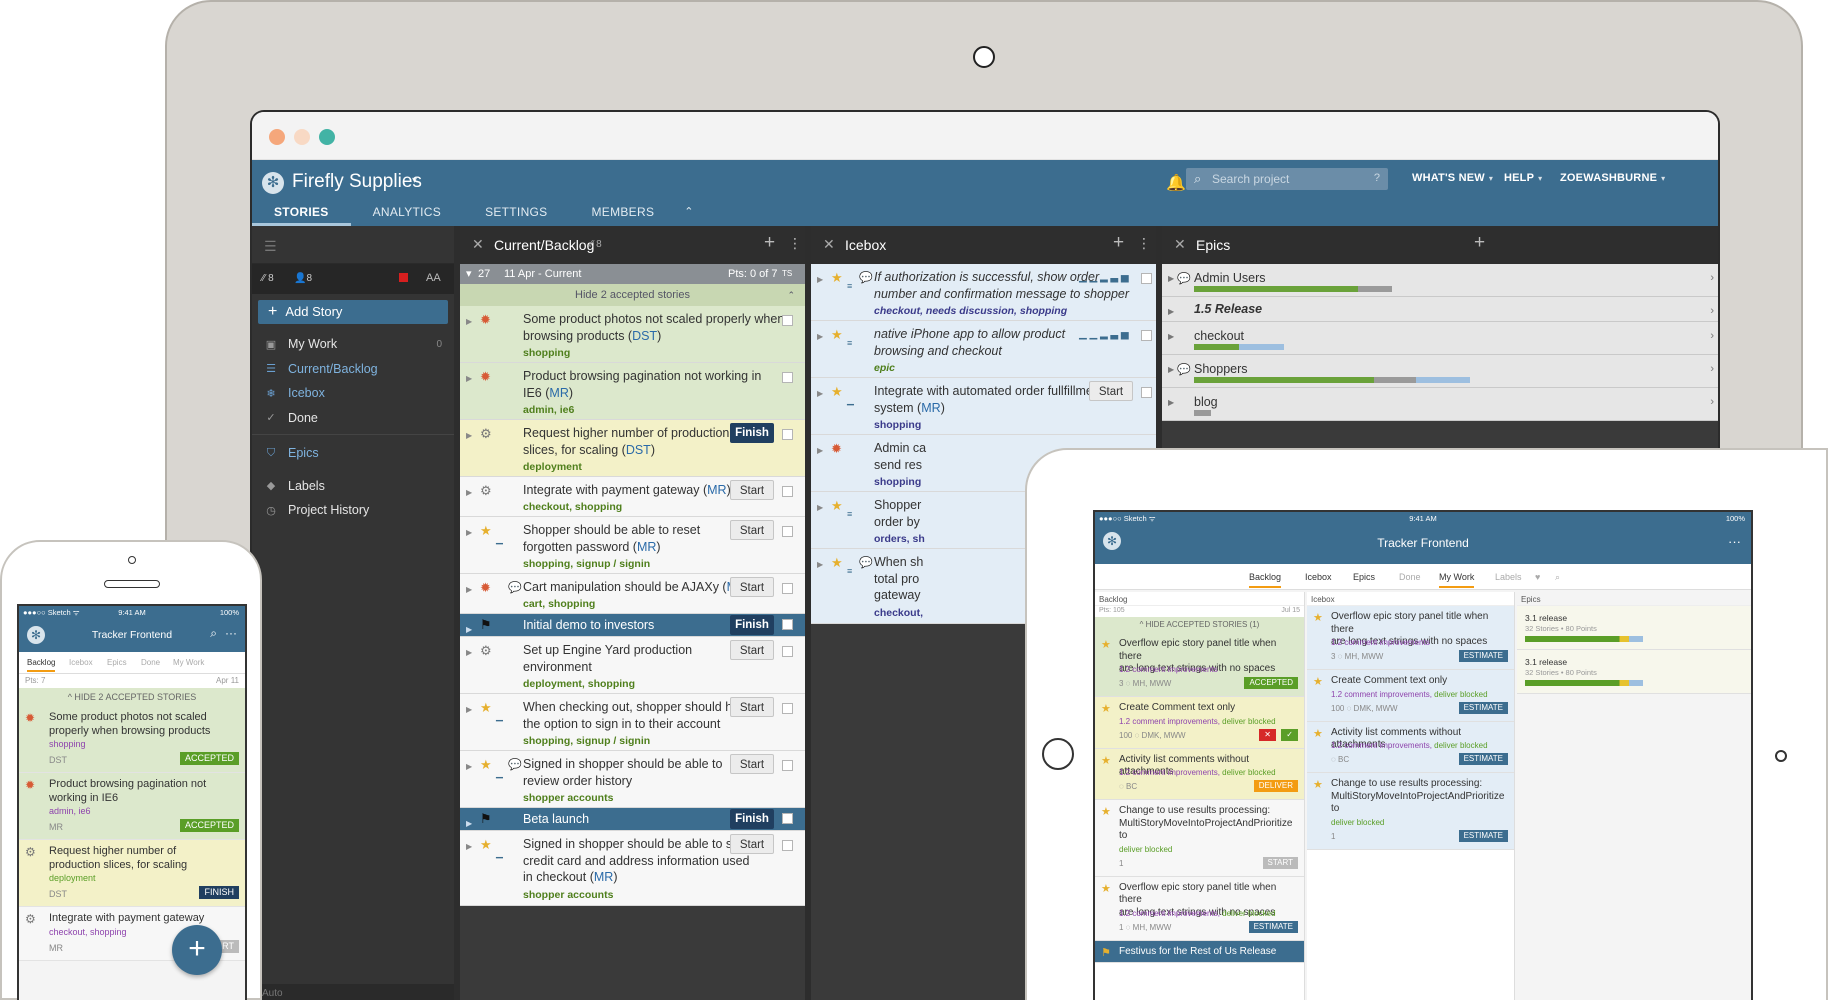 This screenshot has height=1000, width=1828. Describe the element at coordinates (1292, 179) in the screenshot. I see `search-input` at that location.